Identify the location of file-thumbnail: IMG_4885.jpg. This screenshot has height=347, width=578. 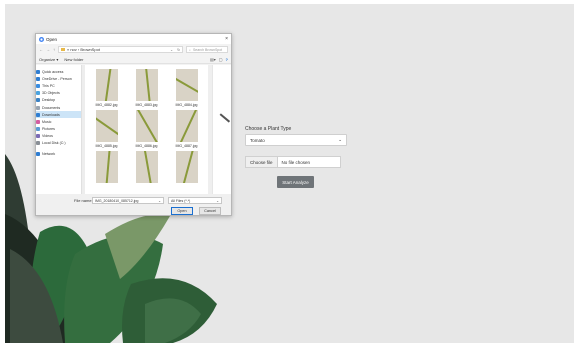
(106, 129).